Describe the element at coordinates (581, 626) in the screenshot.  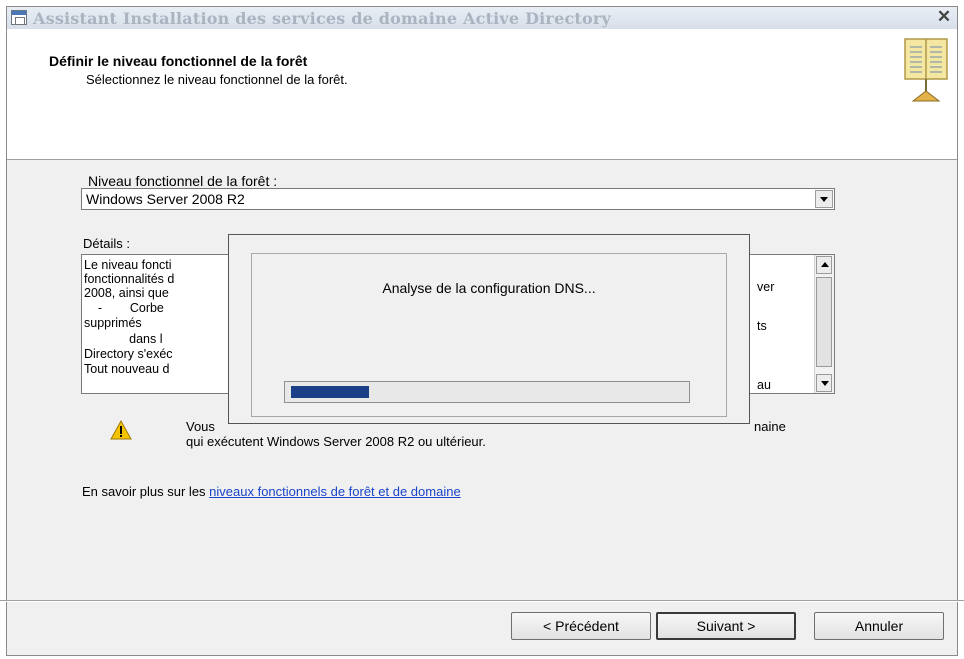
I see `previous-button: < Précédent` at that location.